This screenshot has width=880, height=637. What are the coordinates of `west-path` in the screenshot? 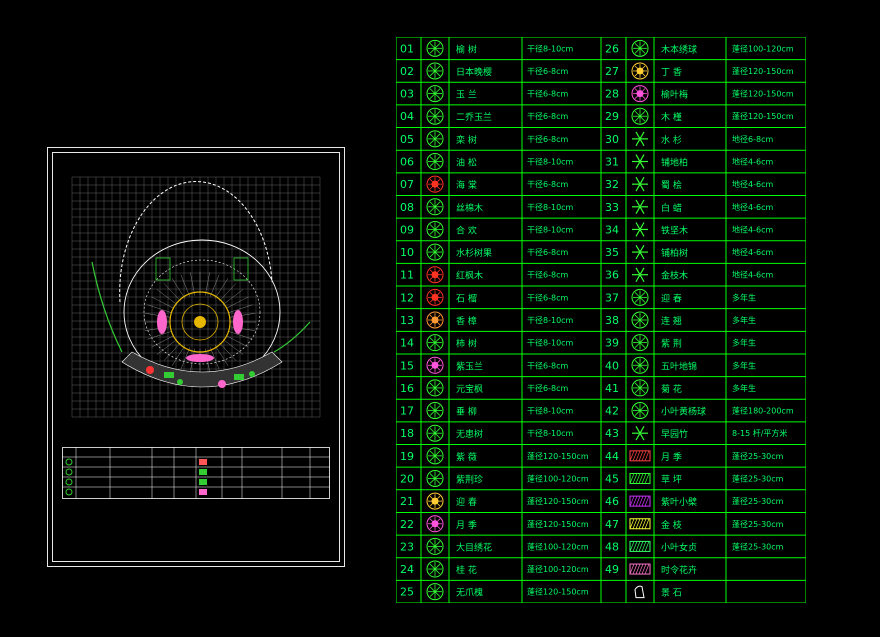 It's located at (107, 307).